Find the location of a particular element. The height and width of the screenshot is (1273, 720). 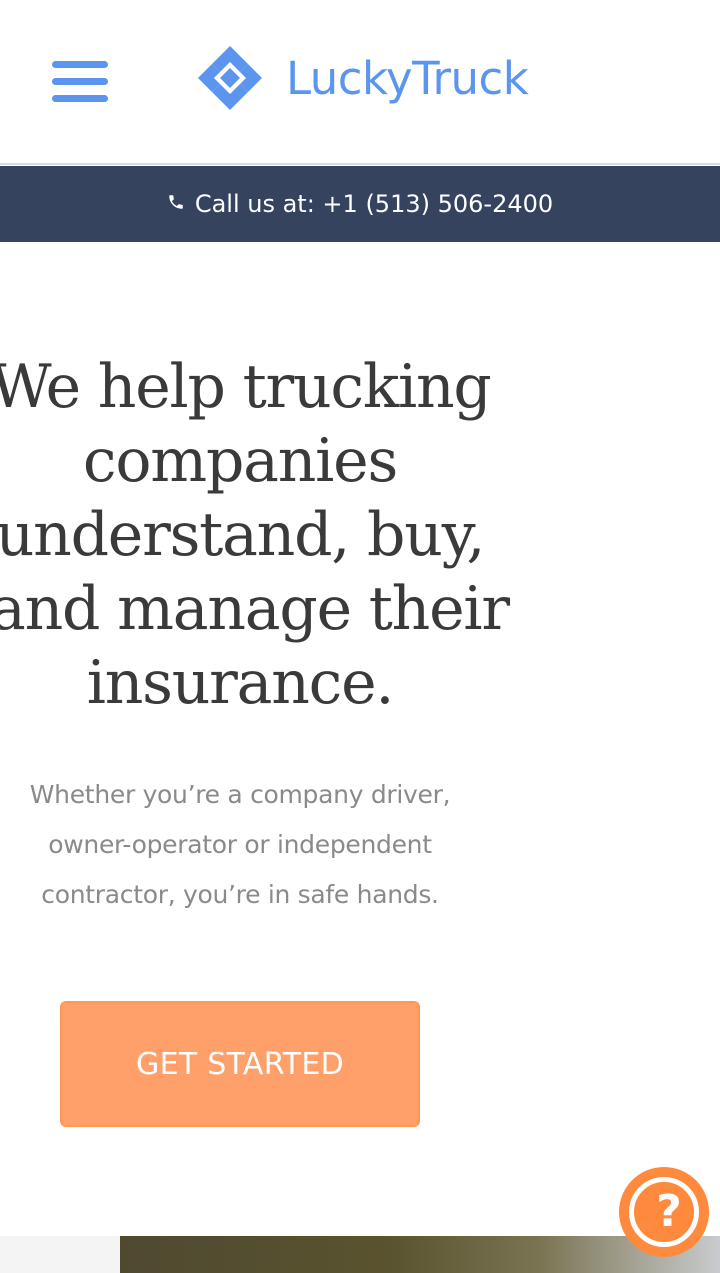

call-us-text: Call us at: +1 (513) 506-2400 is located at coordinates (374, 204).